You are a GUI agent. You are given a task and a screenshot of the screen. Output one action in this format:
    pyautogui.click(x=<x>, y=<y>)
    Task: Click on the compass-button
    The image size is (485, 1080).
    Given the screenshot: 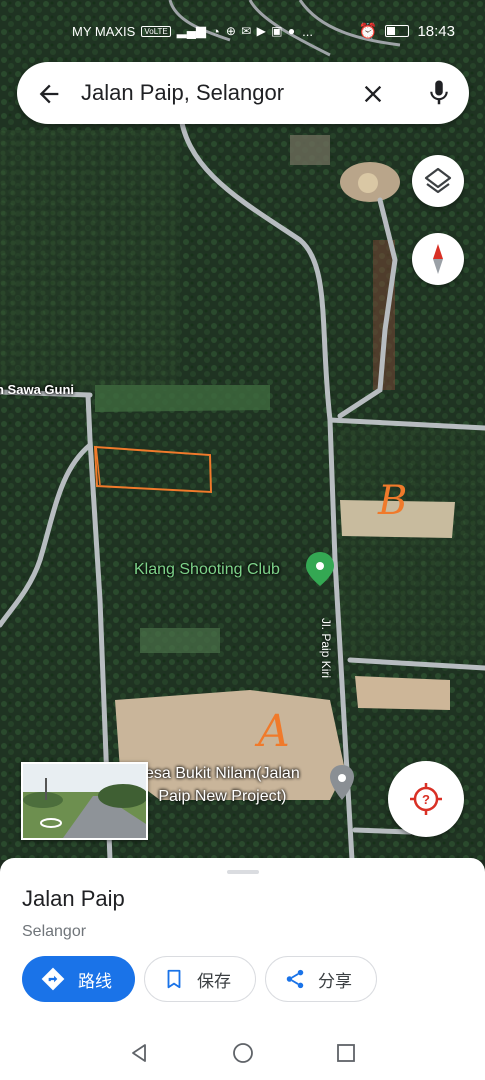 What is the action you would take?
    pyautogui.click(x=438, y=259)
    